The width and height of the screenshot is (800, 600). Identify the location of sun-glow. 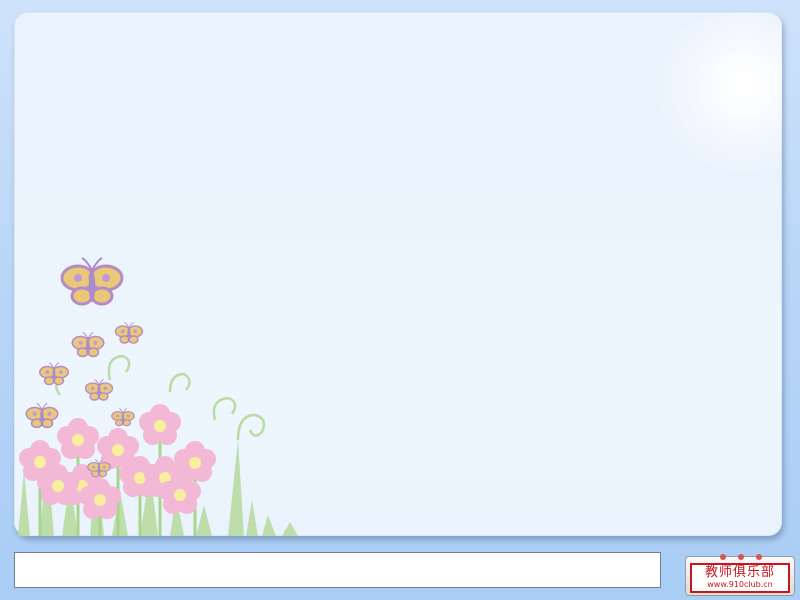
(713, 92).